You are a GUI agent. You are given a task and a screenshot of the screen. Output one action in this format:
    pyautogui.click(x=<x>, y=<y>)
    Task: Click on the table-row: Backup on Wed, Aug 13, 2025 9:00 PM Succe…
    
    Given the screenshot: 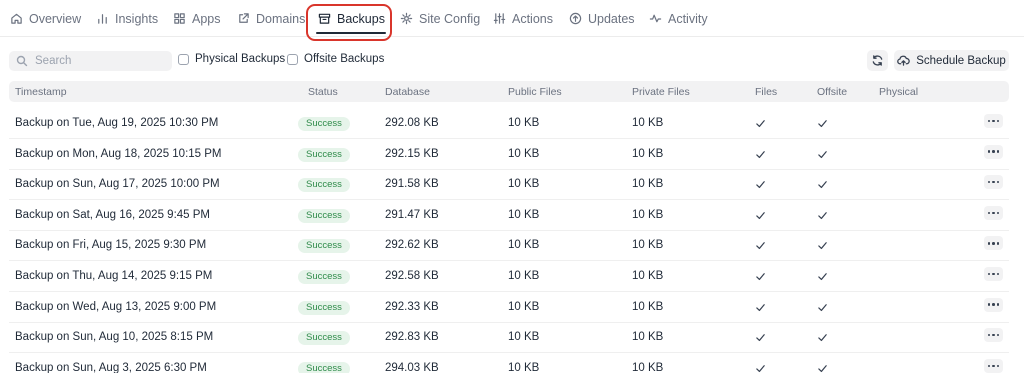 What is the action you would take?
    pyautogui.click(x=509, y=308)
    